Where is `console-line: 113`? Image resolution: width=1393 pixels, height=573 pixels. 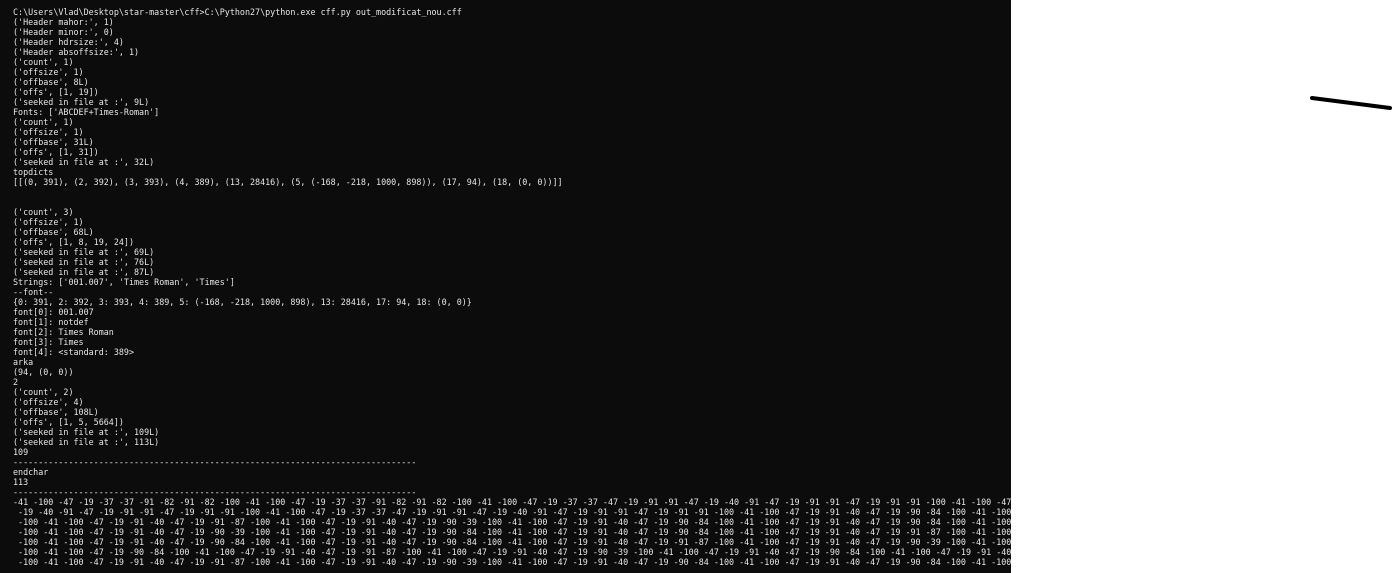
console-line: 113 is located at coordinates (21, 482).